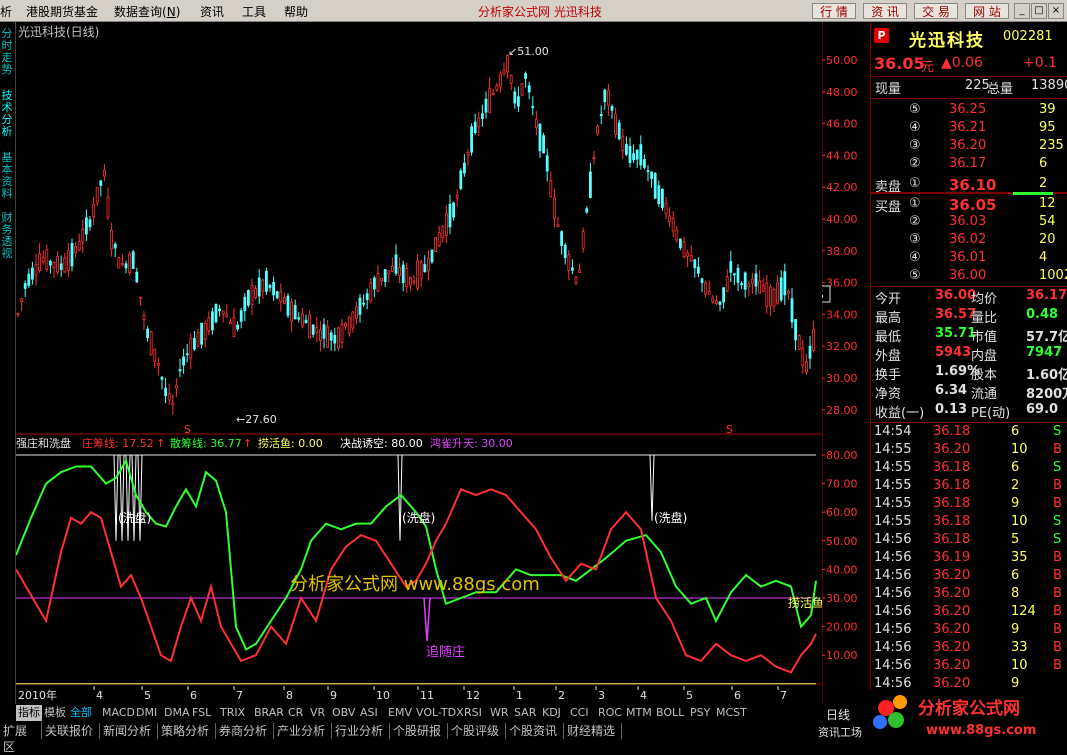 Image resolution: width=1067 pixels, height=755 pixels. I want to click on indicator-tab: ASI, so click(369, 713).